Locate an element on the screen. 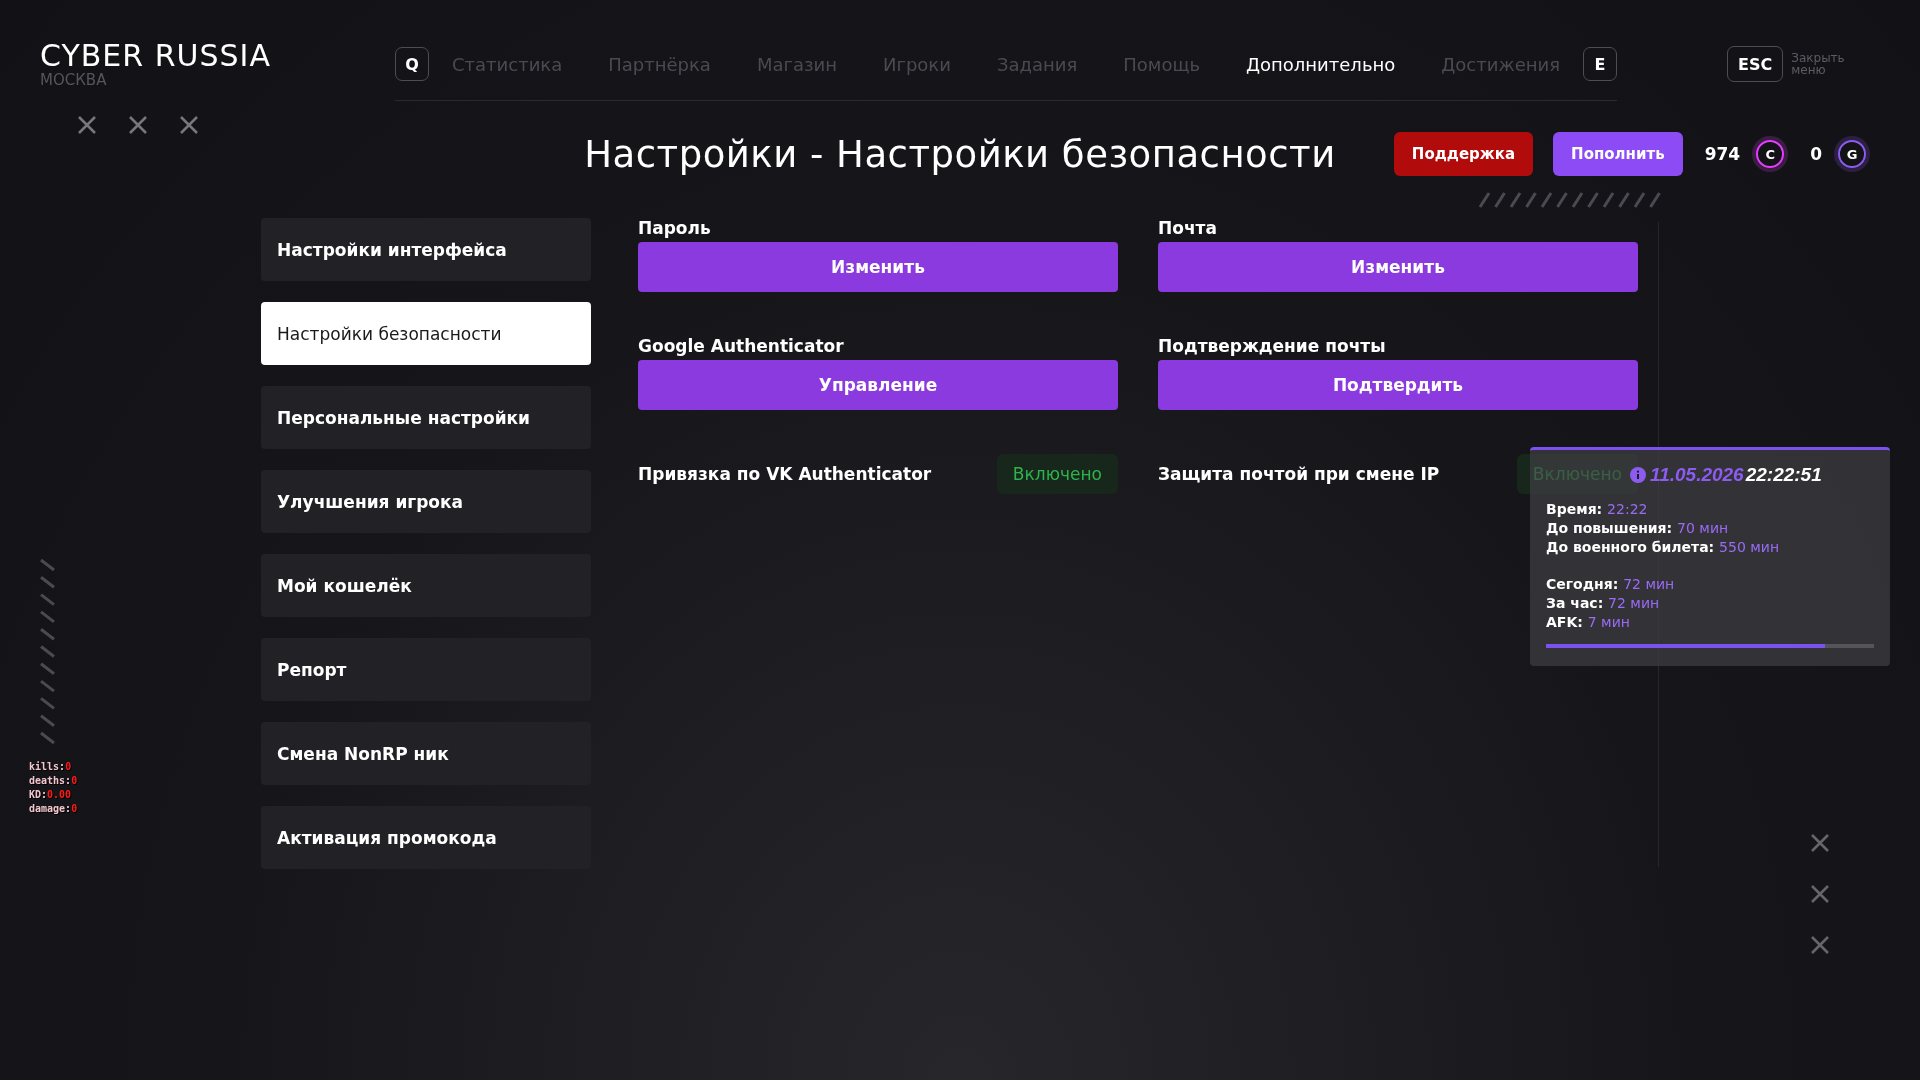  info-icon is located at coordinates (1638, 475).